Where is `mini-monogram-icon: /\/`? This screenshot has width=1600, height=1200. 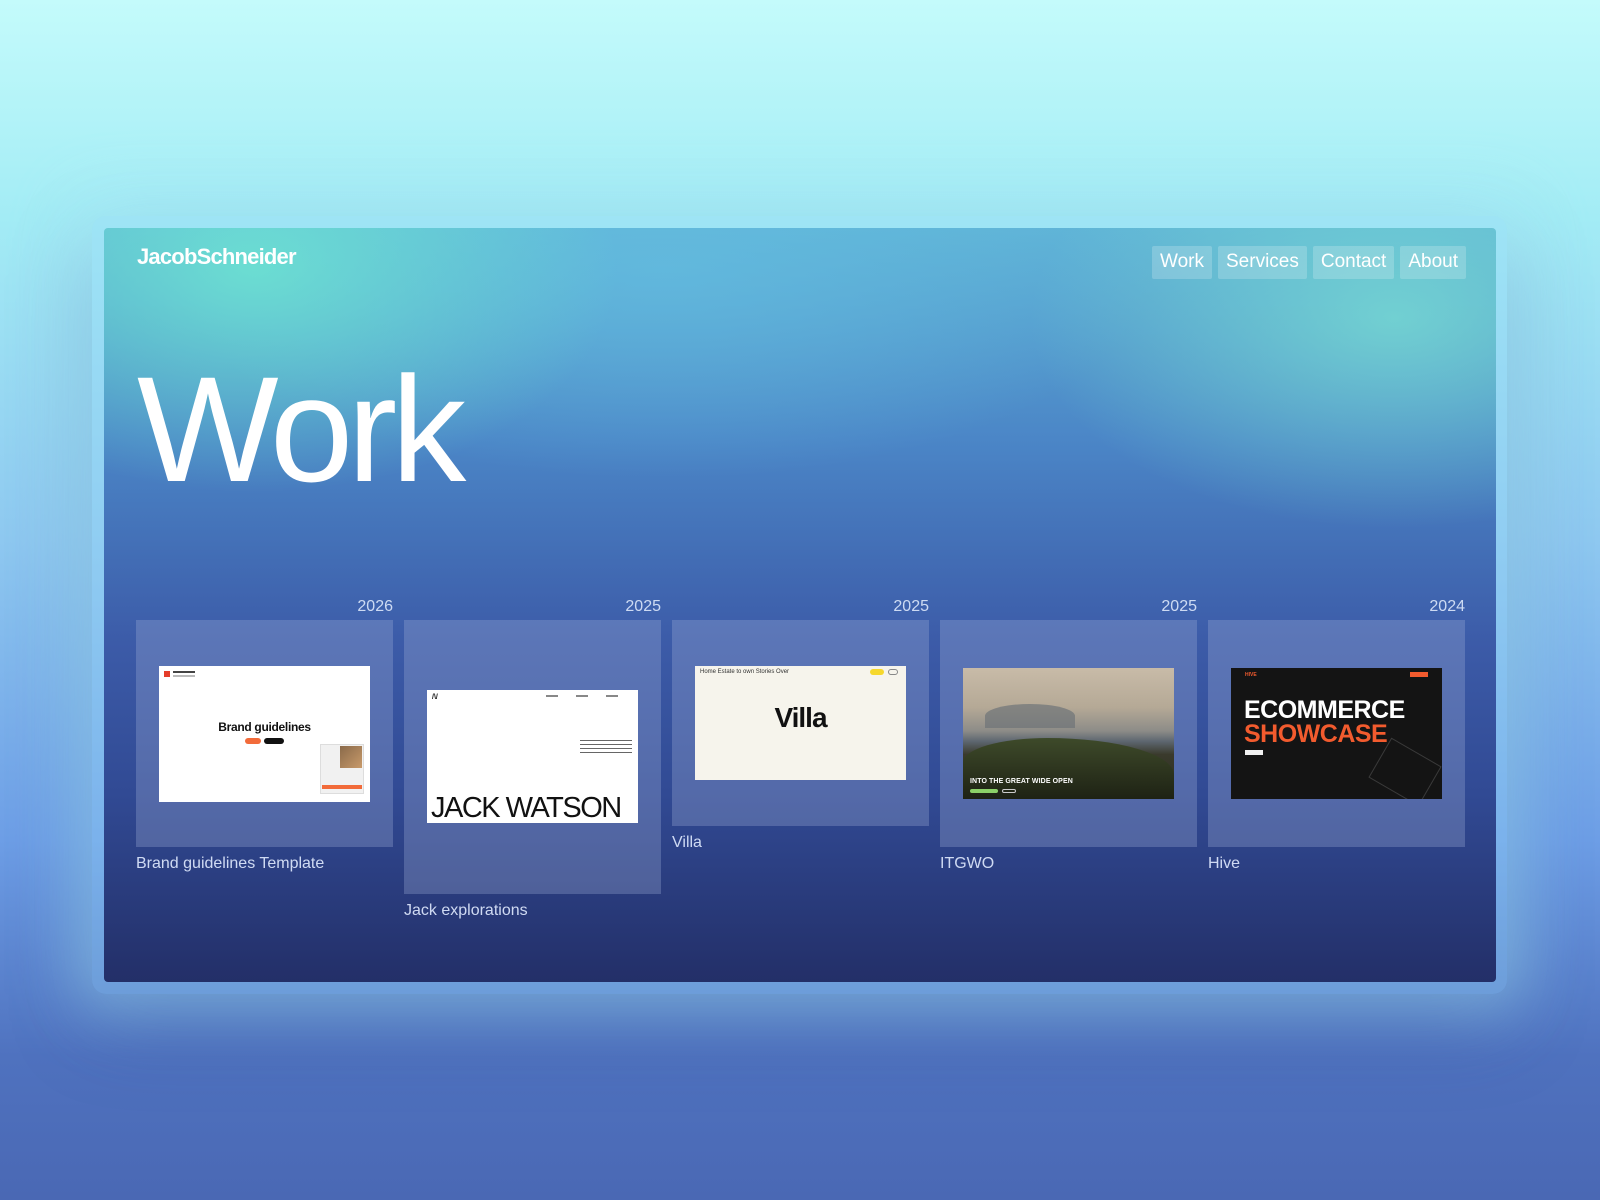 mini-monogram-icon: /\/ is located at coordinates (435, 697).